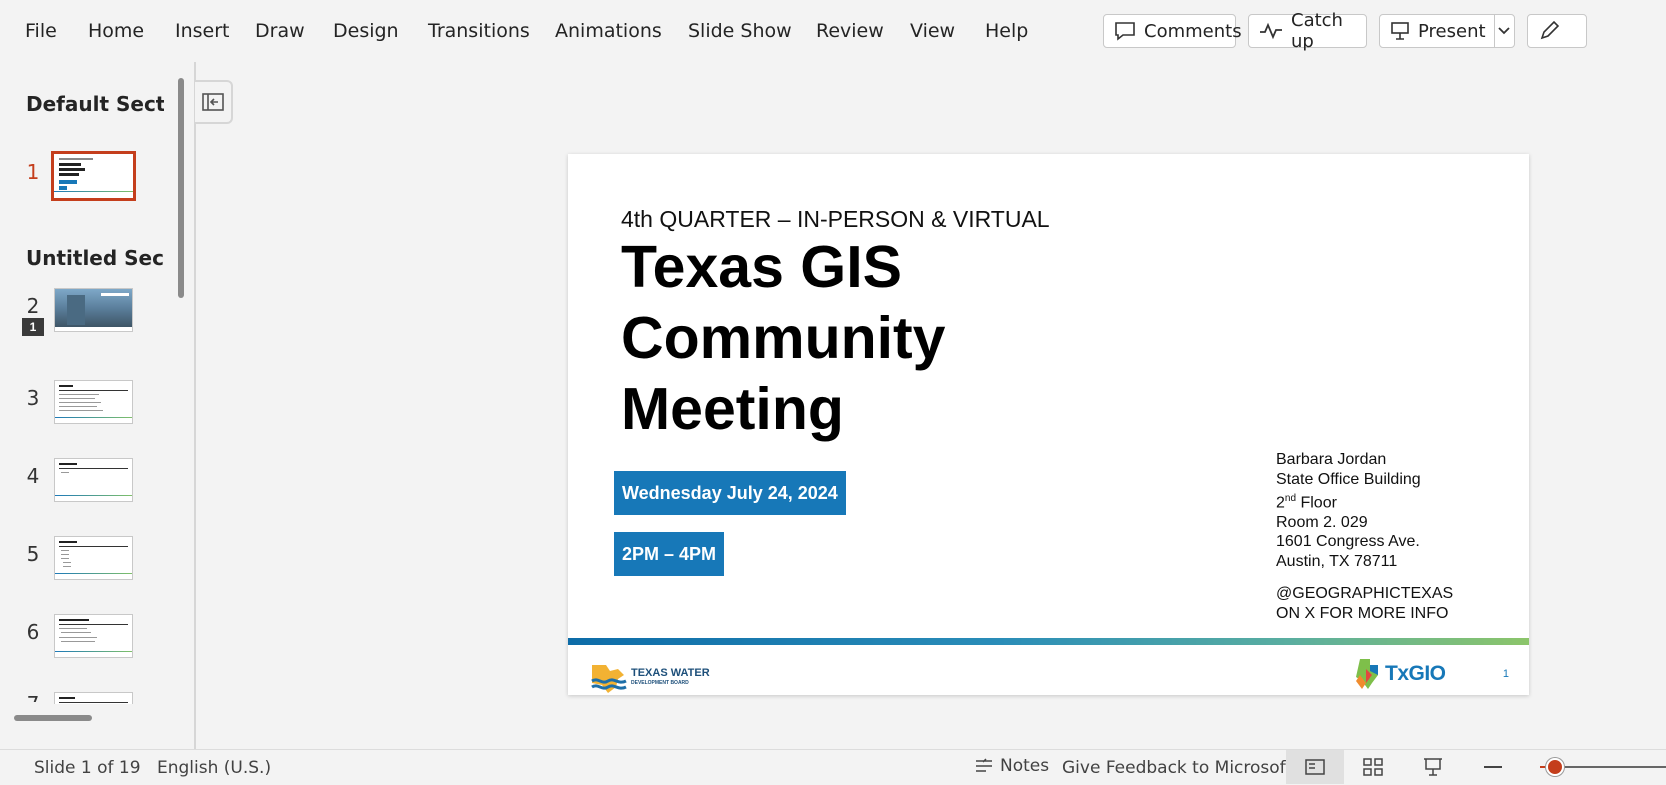 Image resolution: width=1666 pixels, height=785 pixels. I want to click on social-line: ON X FOR MORE INFO, so click(1362, 613).